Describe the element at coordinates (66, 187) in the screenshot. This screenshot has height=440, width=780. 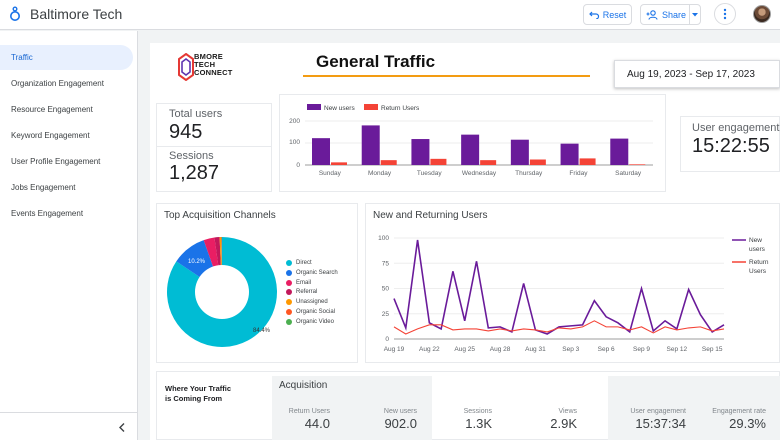
I see `sidebar-item-jobs-engagement: Jobs Engagement` at that location.